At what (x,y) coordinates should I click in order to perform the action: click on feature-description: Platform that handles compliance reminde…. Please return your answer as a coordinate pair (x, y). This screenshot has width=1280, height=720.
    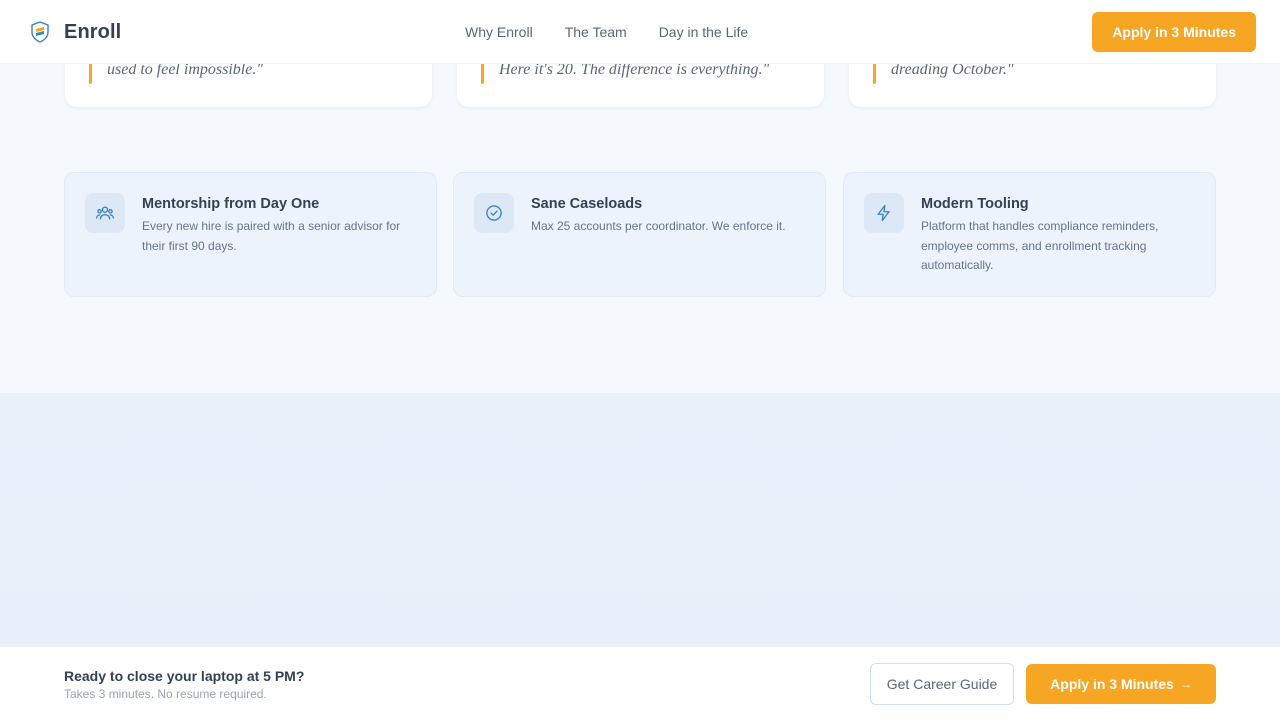
    Looking at the image, I should click on (1040, 245).